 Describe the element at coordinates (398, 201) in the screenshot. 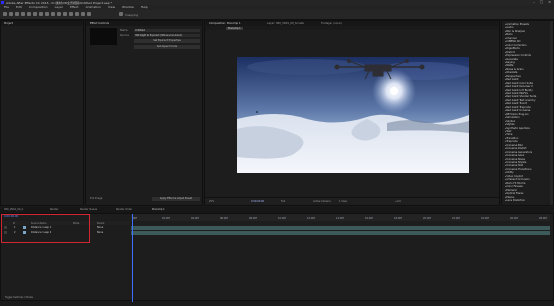

I see `exposure-value: +0.0` at that location.